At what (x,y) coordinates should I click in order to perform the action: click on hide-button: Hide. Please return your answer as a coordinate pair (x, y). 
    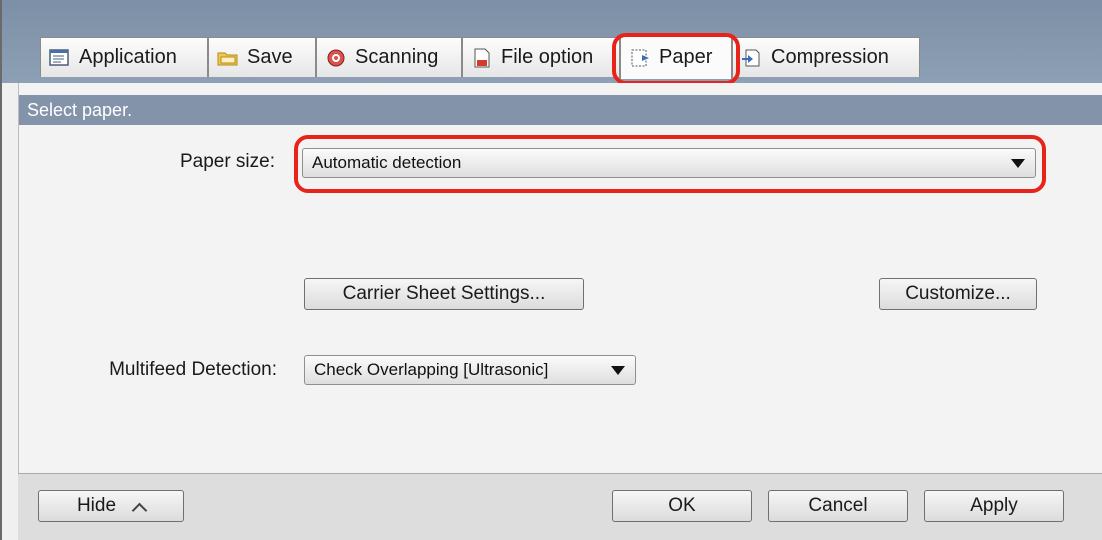
    Looking at the image, I should click on (111, 506).